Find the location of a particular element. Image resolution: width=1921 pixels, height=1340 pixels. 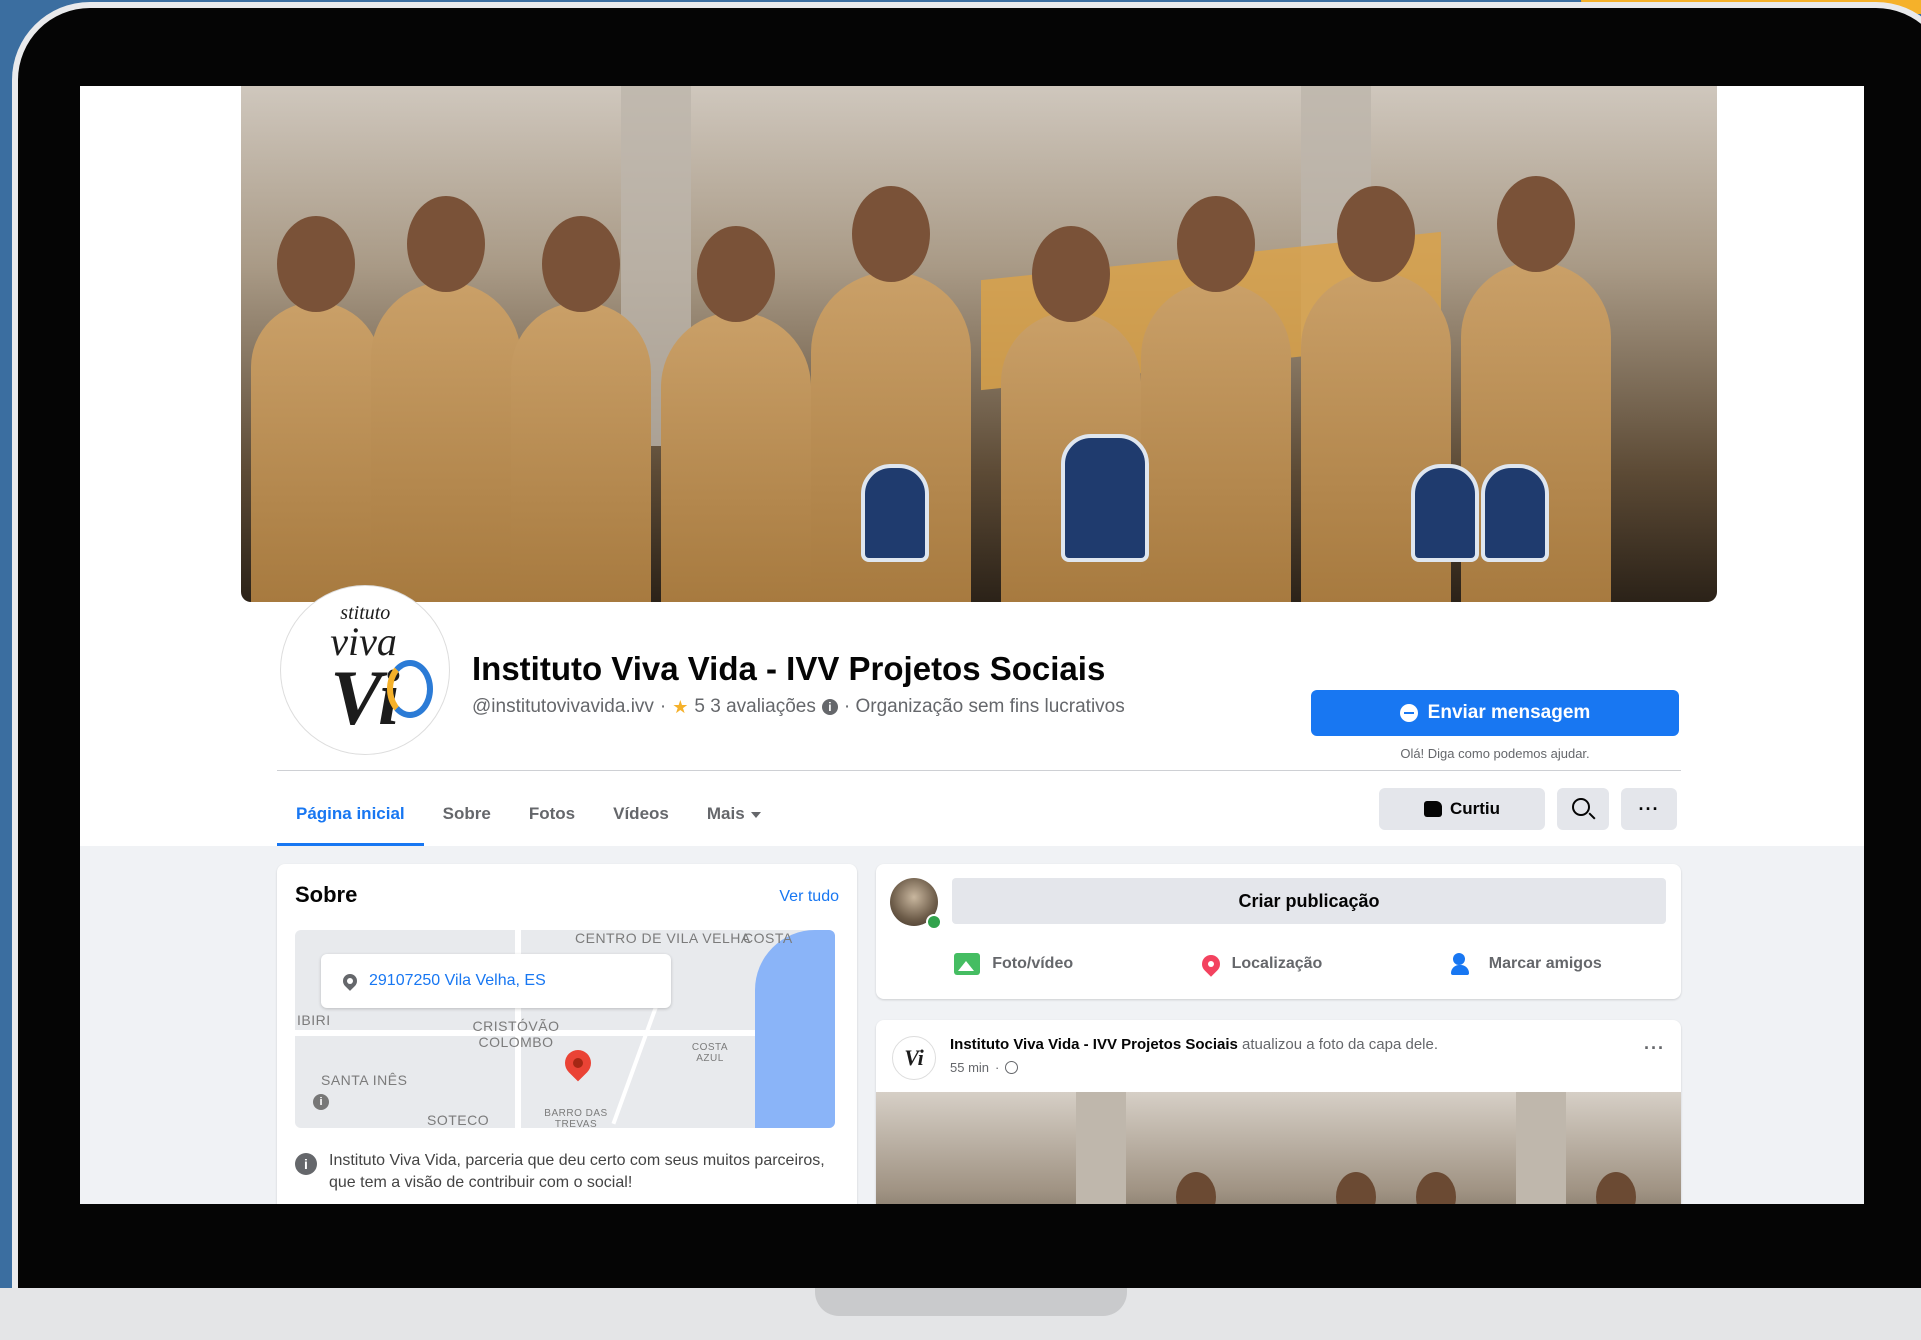

logo-swoosh-icon is located at coordinates (410, 689).